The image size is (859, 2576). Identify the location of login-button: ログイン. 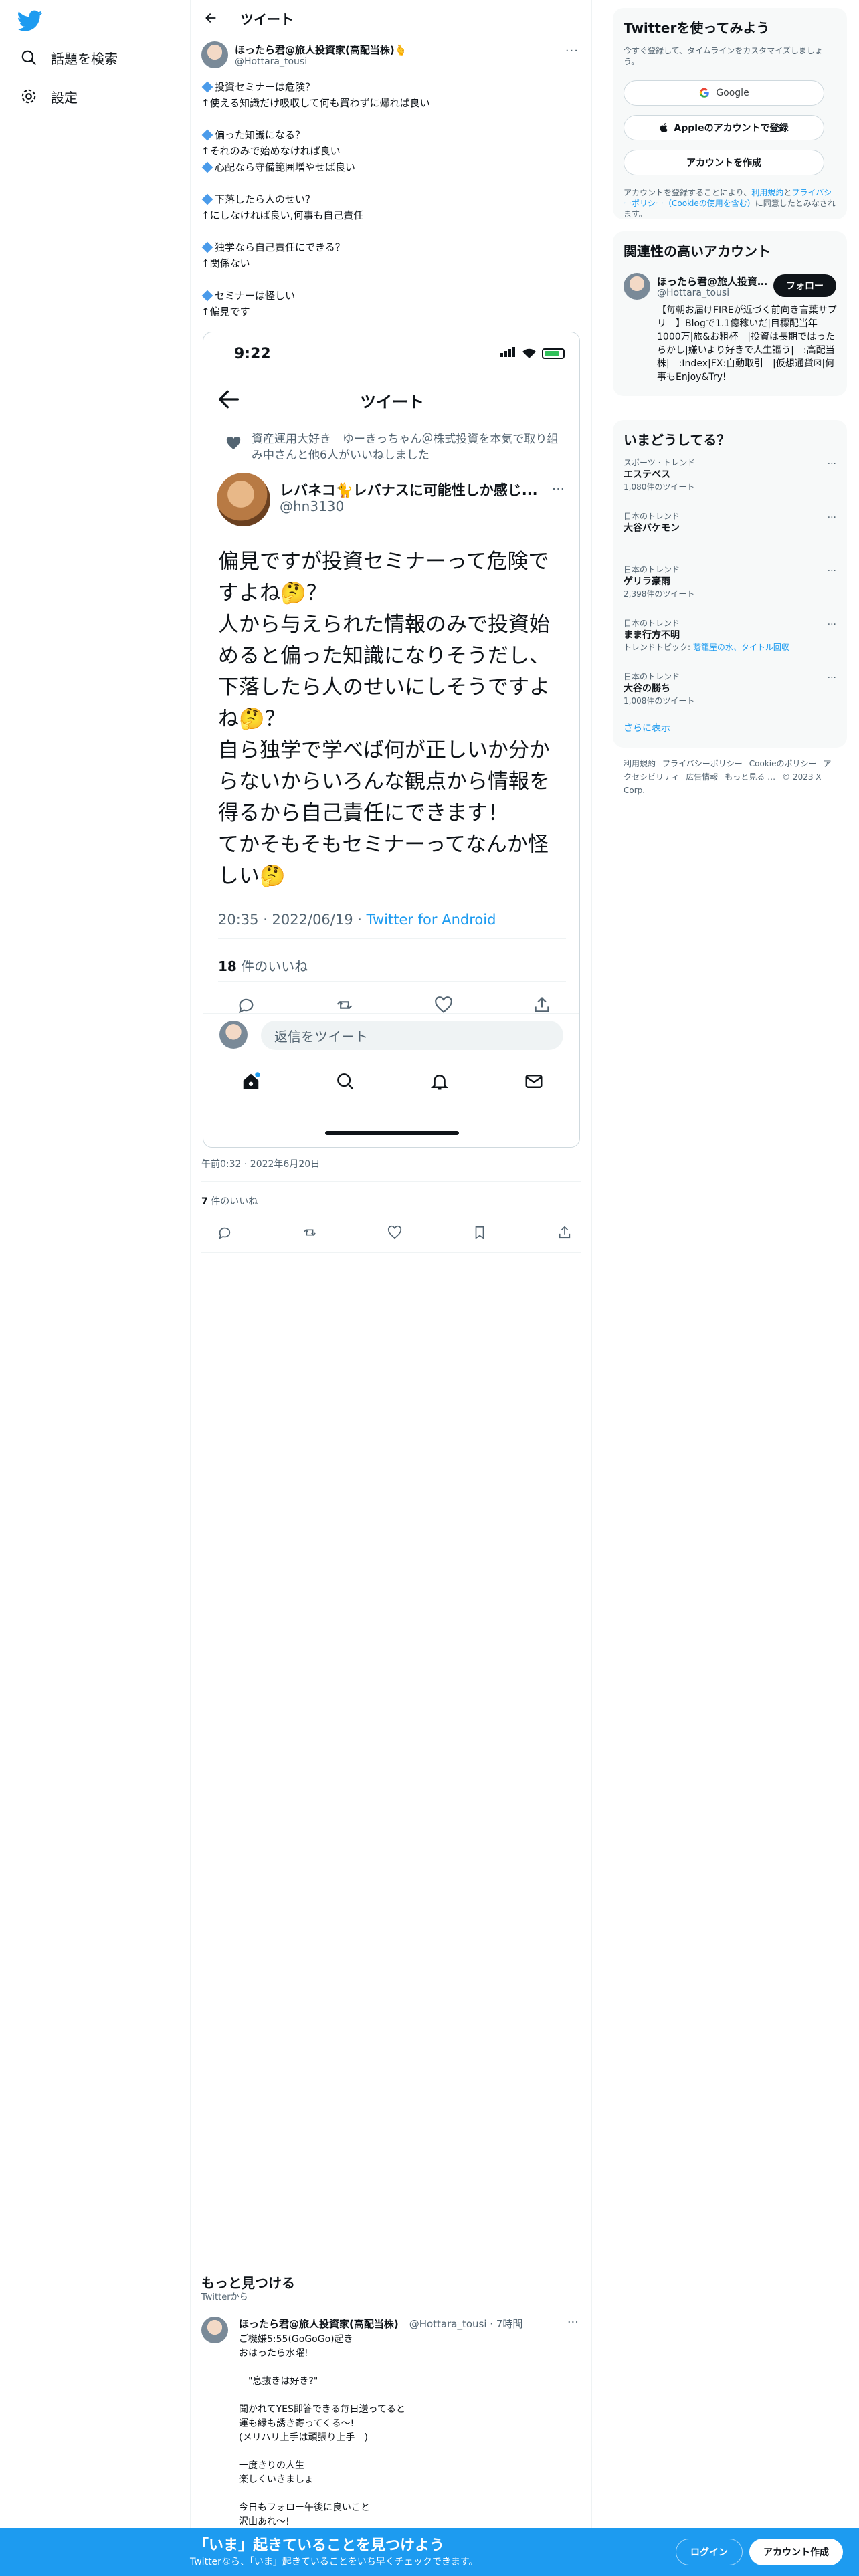
(709, 2552).